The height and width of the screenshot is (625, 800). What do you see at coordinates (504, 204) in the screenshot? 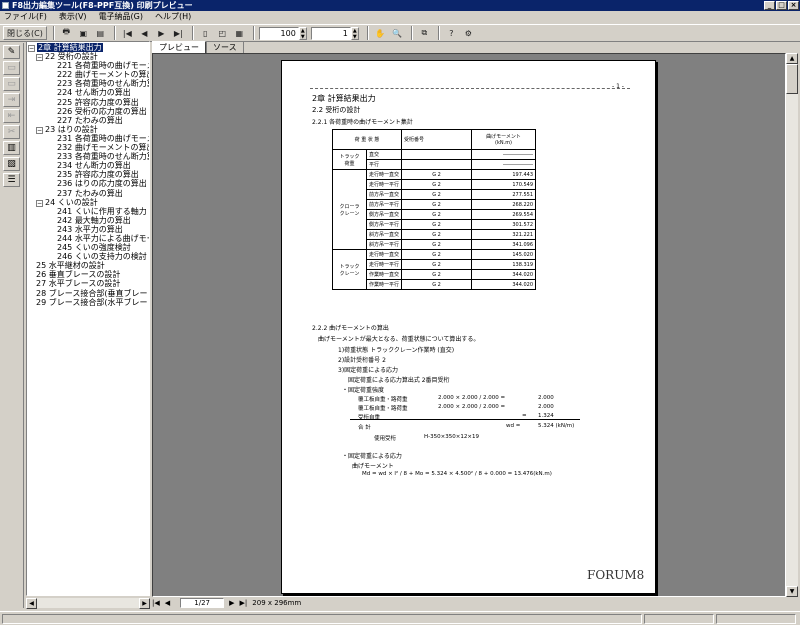
I see `moment-cell: 268.220` at bounding box center [504, 204].